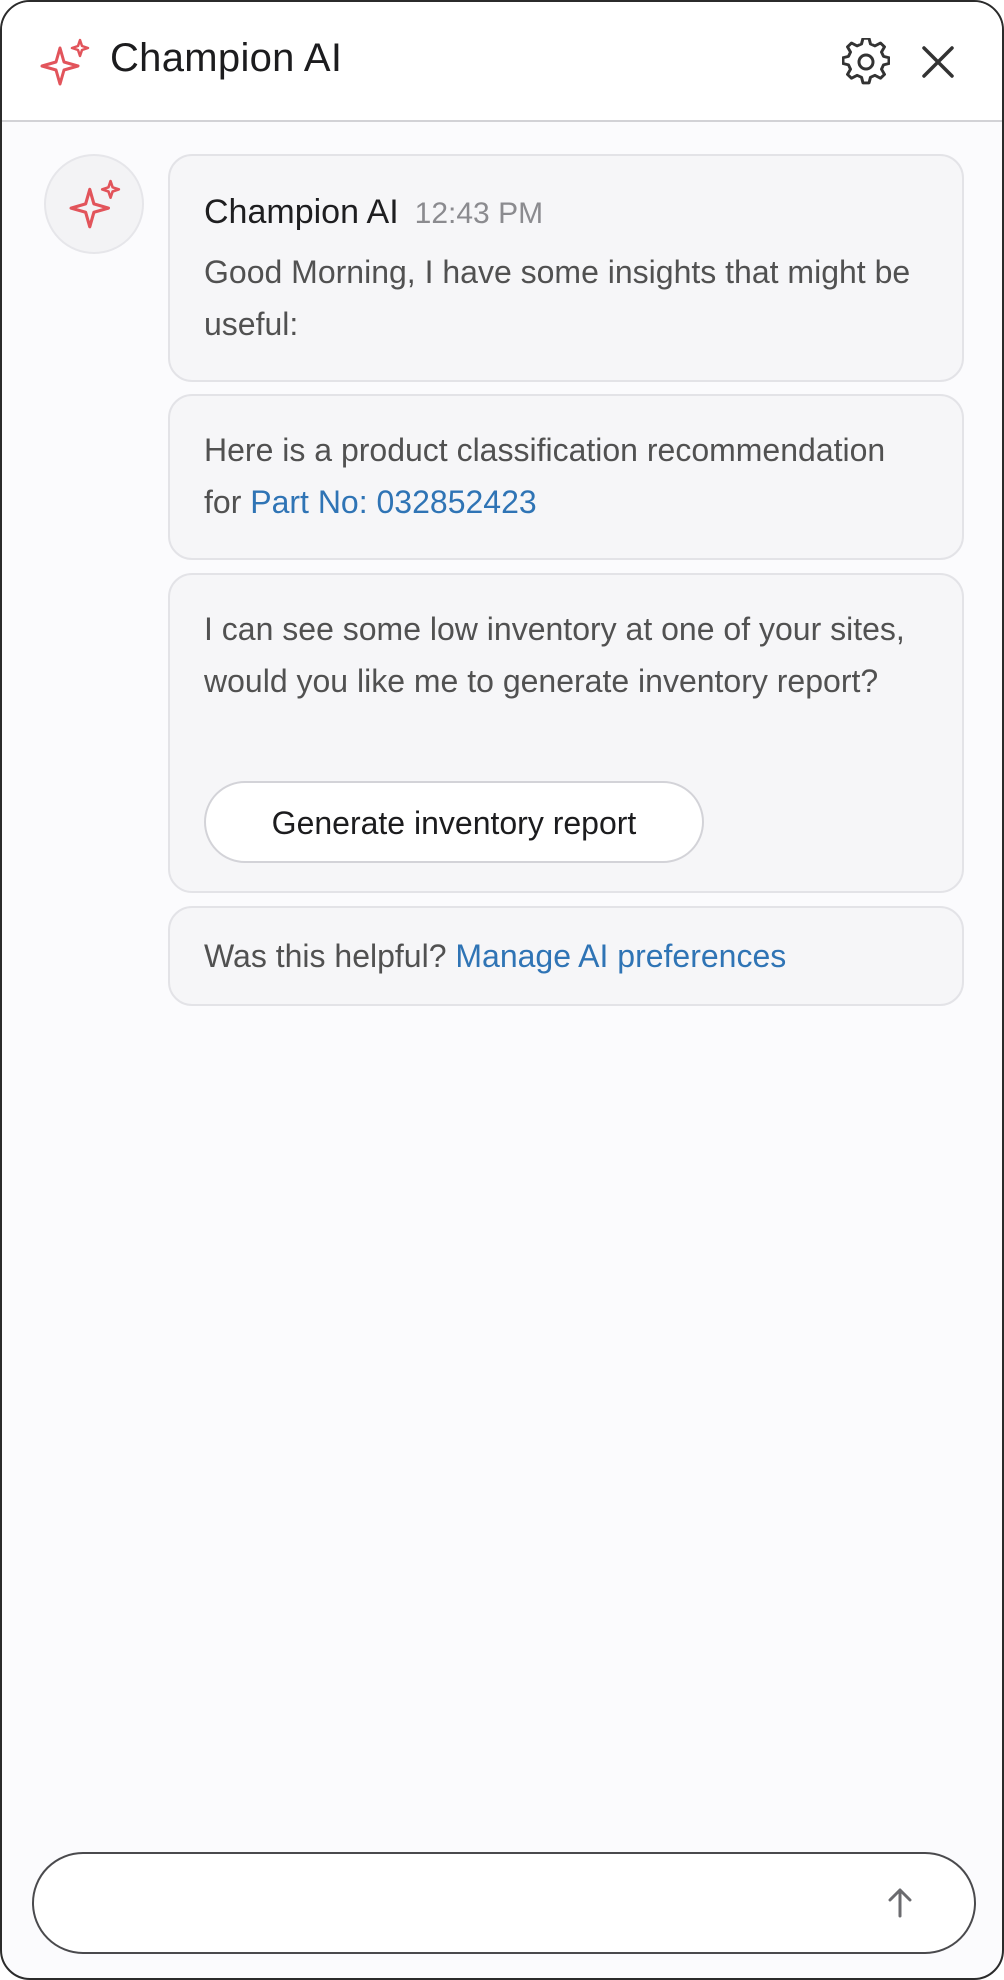 This screenshot has height=1980, width=1004. What do you see at coordinates (301, 212) in the screenshot?
I see `sender-name: Champion AI` at bounding box center [301, 212].